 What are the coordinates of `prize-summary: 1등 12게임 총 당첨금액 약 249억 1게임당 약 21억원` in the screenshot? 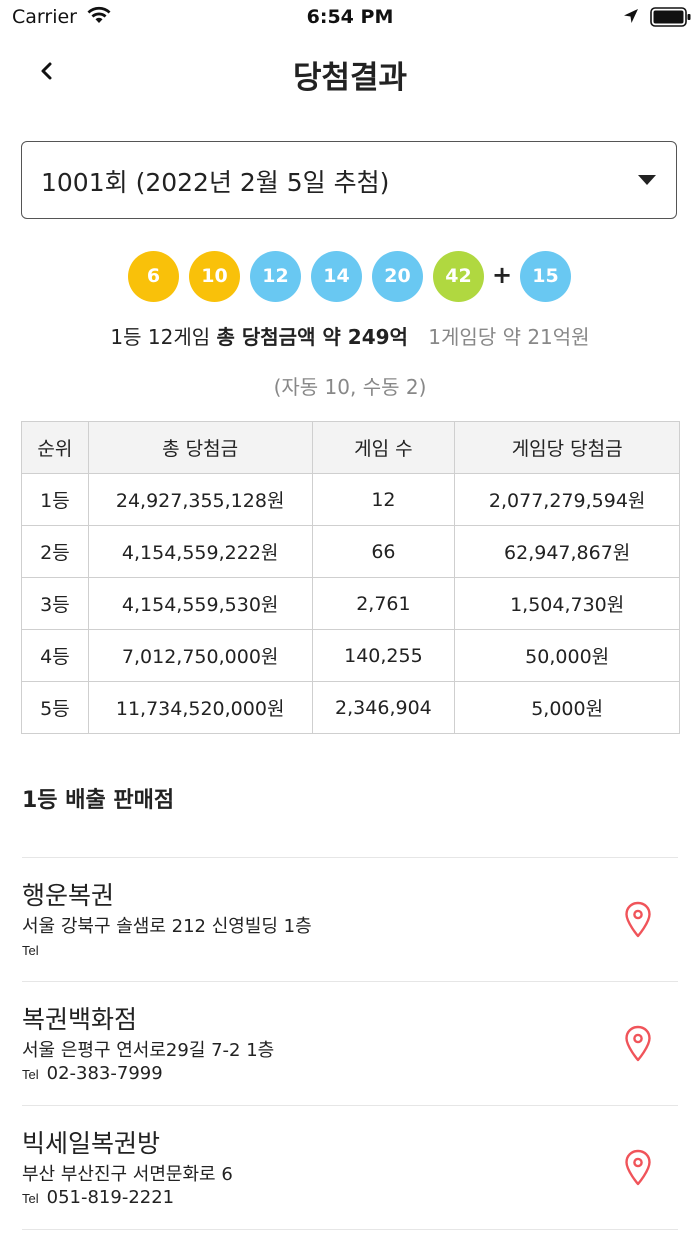 It's located at (350, 335).